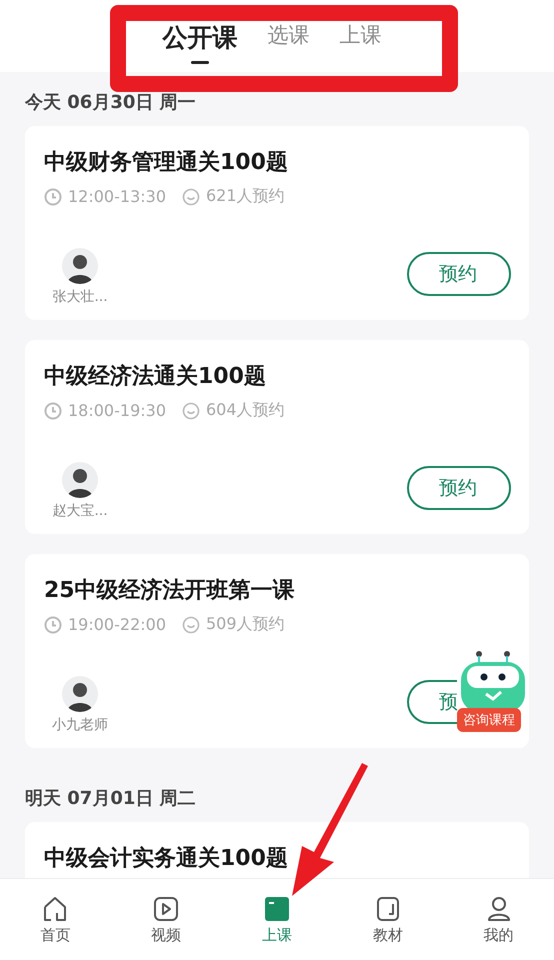 This screenshot has width=554, height=960. What do you see at coordinates (489, 720) in the screenshot?
I see `consult-badge: 咨询课程` at bounding box center [489, 720].